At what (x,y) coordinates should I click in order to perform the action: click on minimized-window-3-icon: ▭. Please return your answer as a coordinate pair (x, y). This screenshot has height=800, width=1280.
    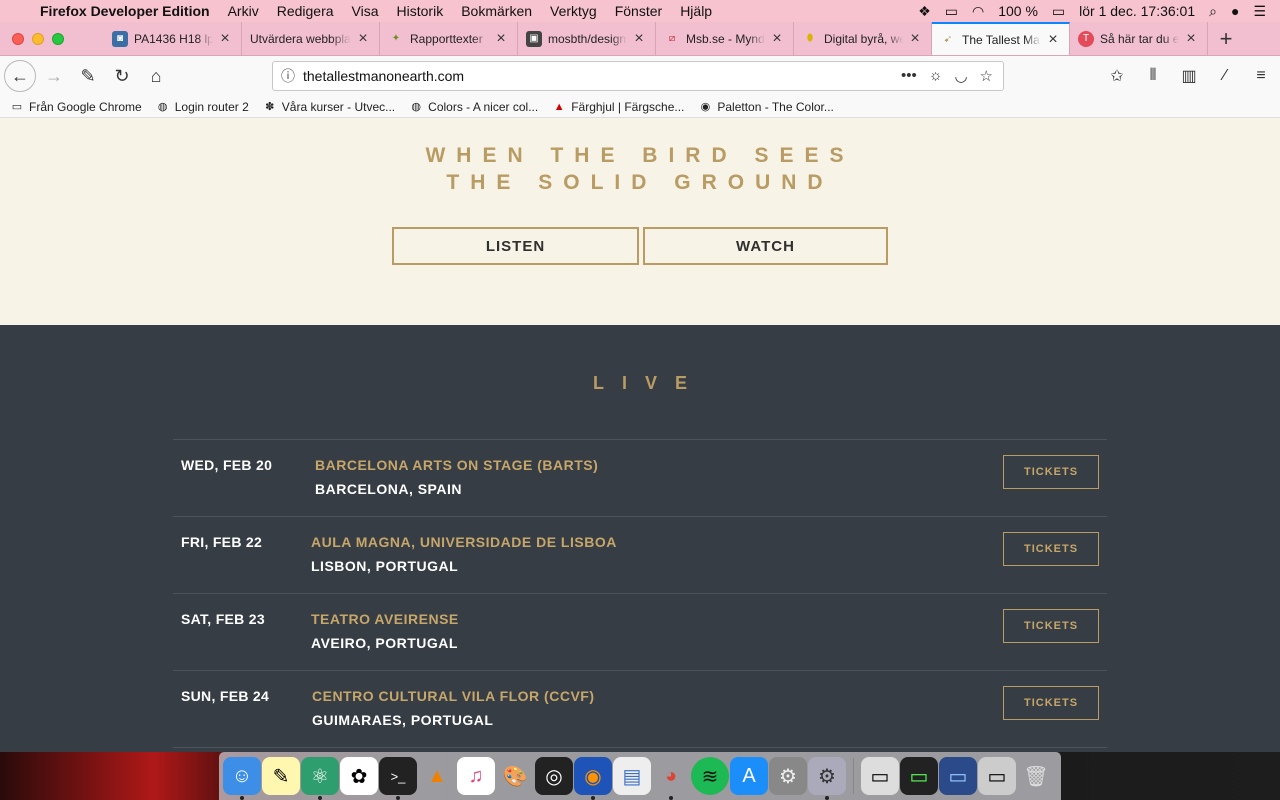
    Looking at the image, I should click on (958, 776).